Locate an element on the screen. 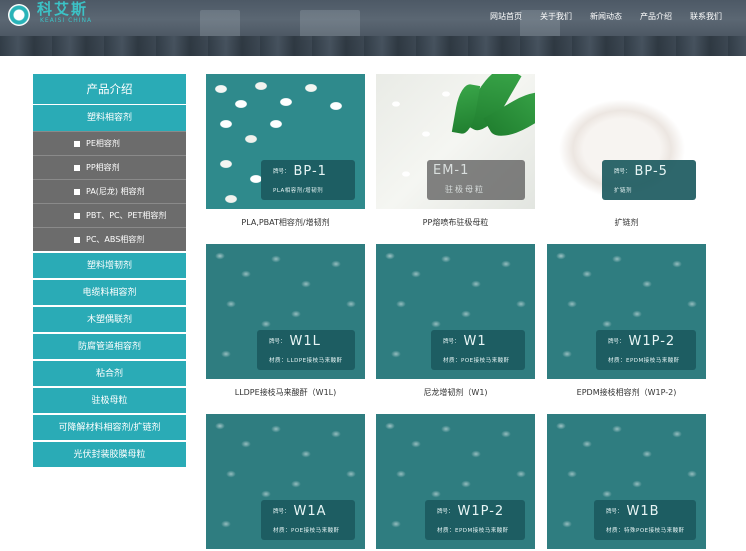 The image size is (746, 551). product-tag: 牌号： W1L 材质：LLDPE接枝马来酸酐 is located at coordinates (306, 350).